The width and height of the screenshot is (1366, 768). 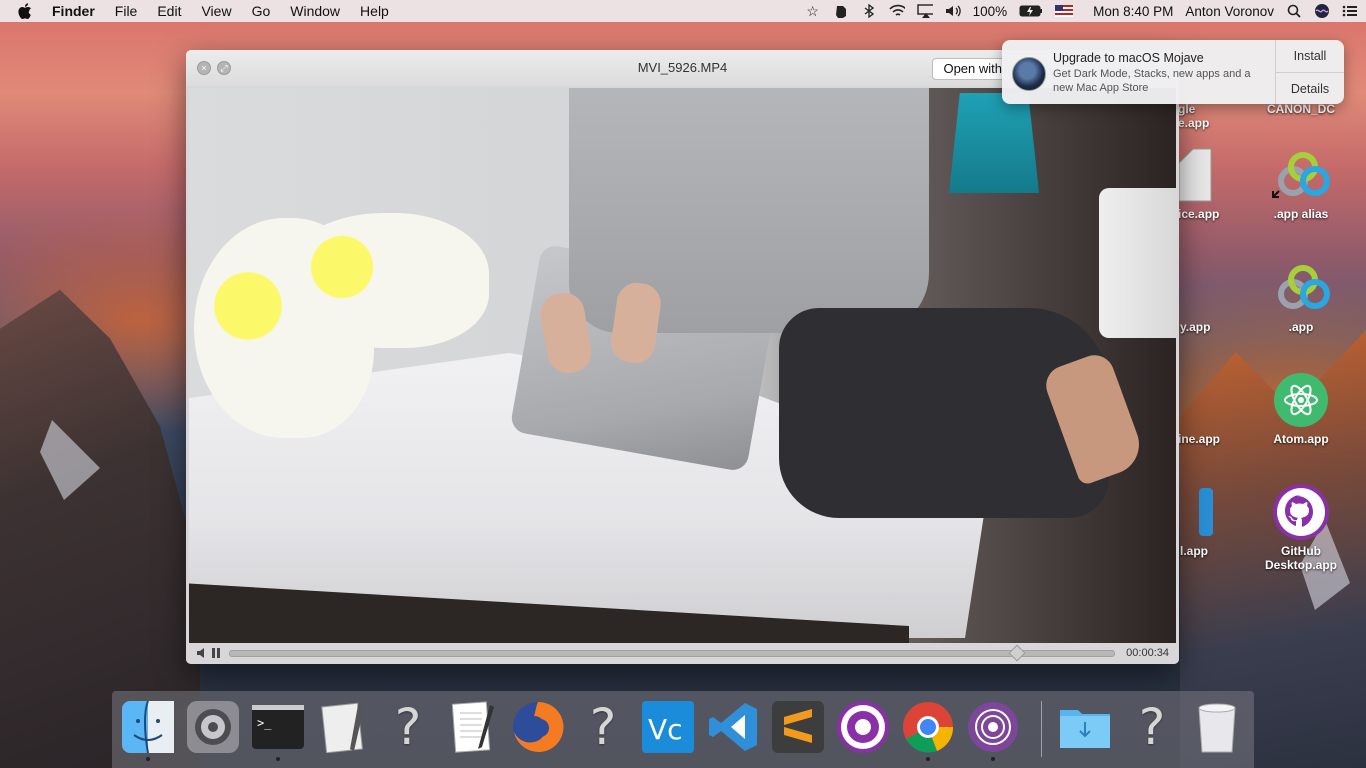 What do you see at coordinates (278, 730) in the screenshot?
I see `terminal-icon: >_` at bounding box center [278, 730].